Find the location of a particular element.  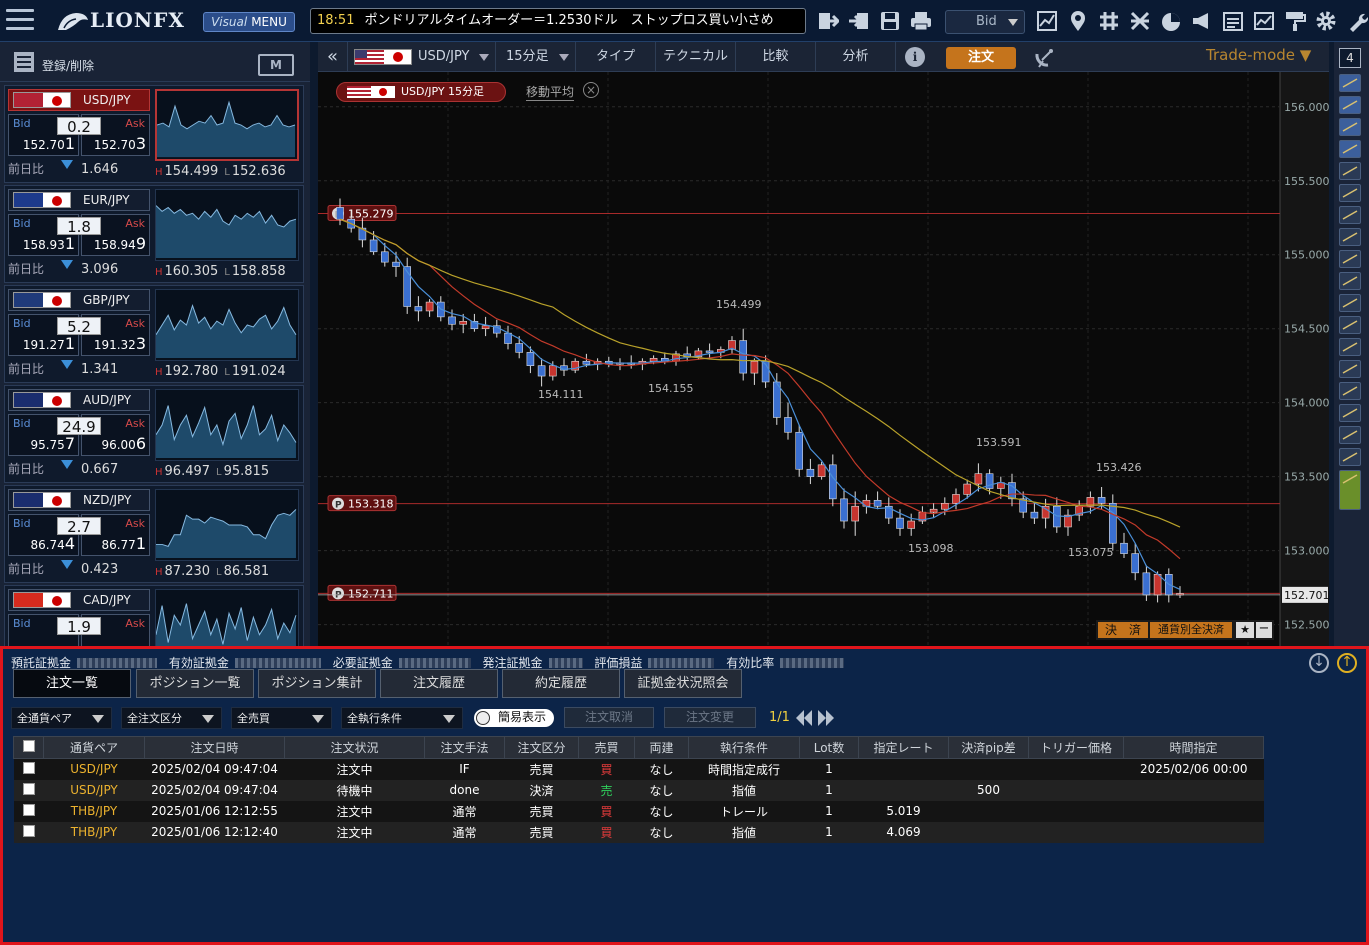

settle-all-button: 通貨別全決済 is located at coordinates (1191, 630).